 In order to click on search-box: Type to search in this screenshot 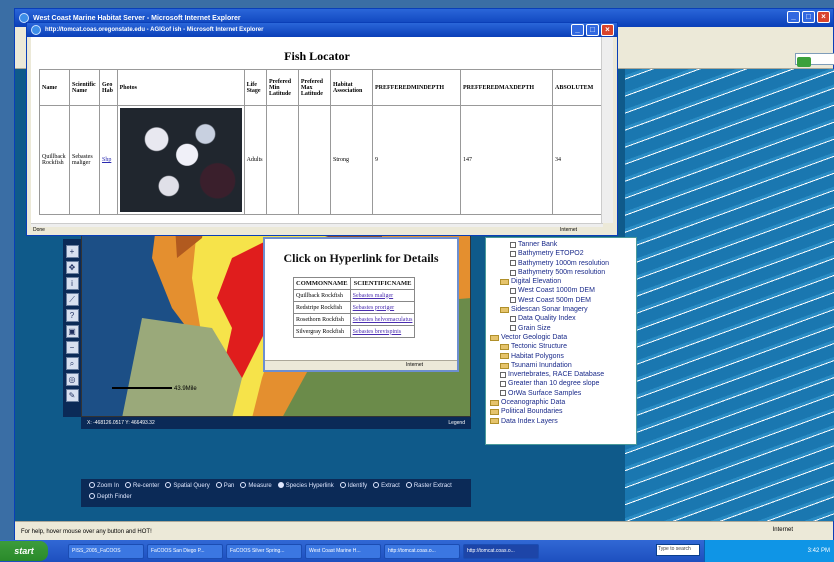, I will do `click(678, 550)`.